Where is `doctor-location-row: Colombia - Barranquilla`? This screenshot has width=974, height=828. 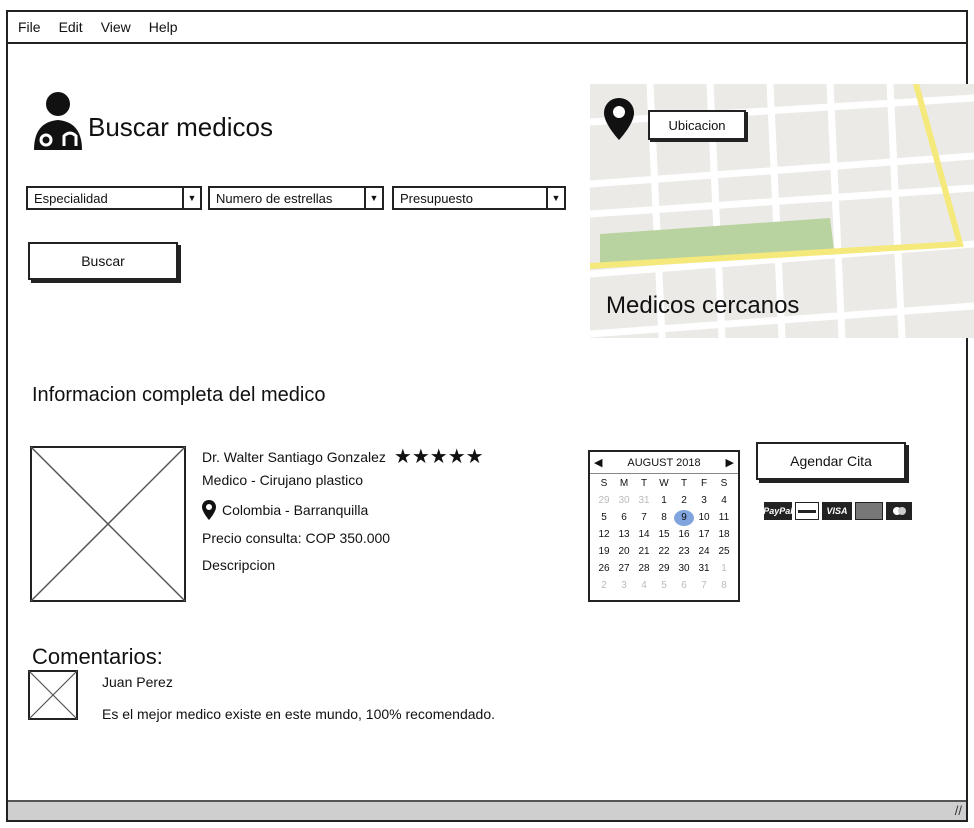
doctor-location-row: Colombia - Barranquilla is located at coordinates (285, 510).